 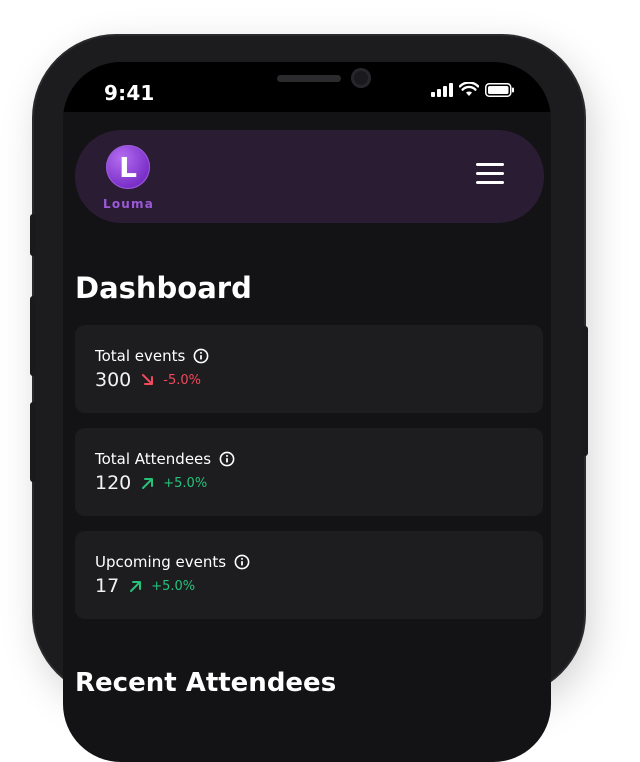 I want to click on stat-card-label: Total Attendees, so click(x=165, y=459).